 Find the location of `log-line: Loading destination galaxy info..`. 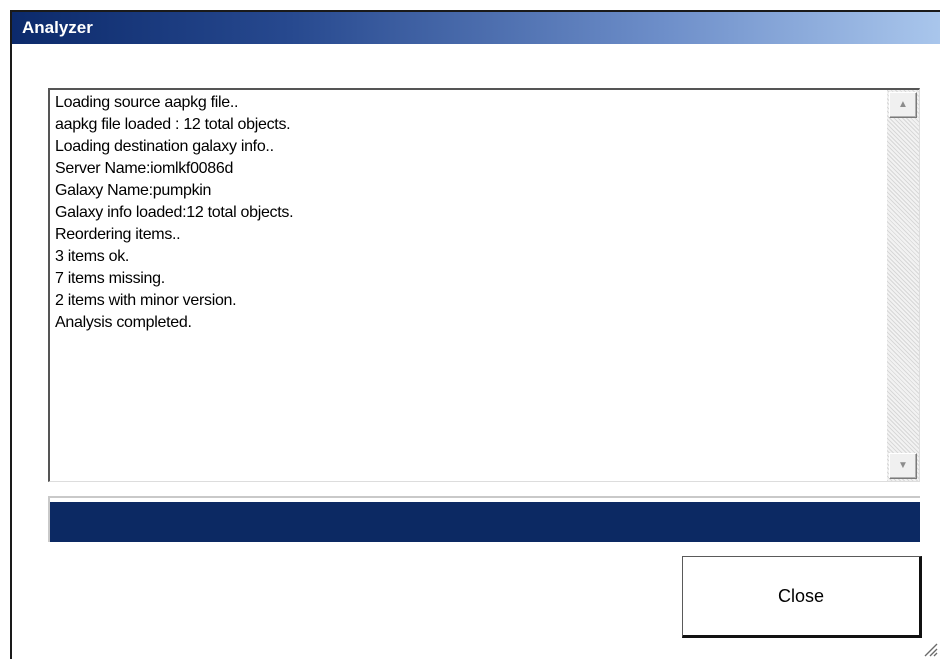

log-line: Loading destination galaxy info.. is located at coordinates (164, 146).